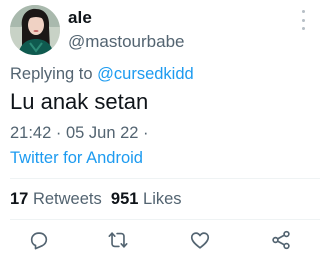  I want to click on share-button, so click(281, 240).